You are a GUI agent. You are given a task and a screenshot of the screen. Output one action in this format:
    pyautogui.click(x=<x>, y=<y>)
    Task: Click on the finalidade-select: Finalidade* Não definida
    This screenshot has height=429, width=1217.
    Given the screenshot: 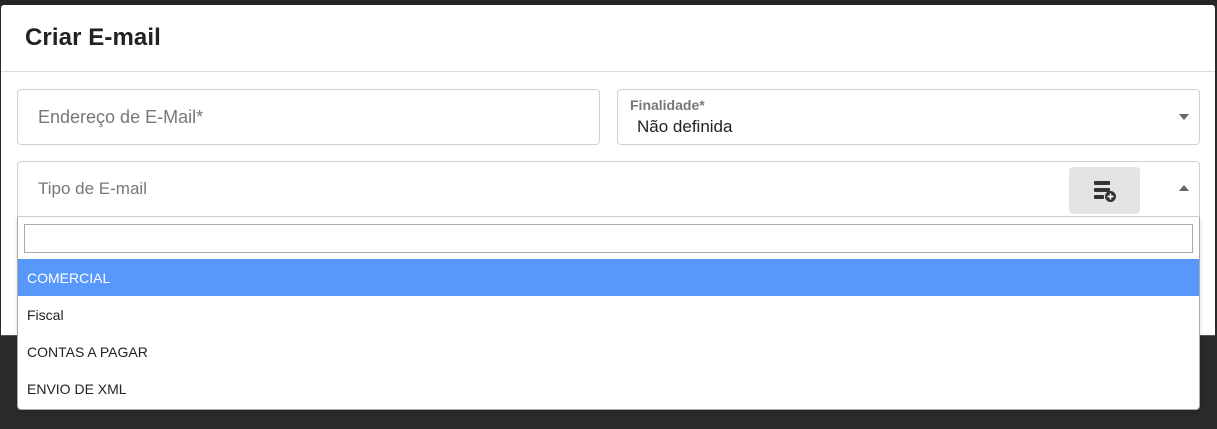 What is the action you would take?
    pyautogui.click(x=908, y=117)
    